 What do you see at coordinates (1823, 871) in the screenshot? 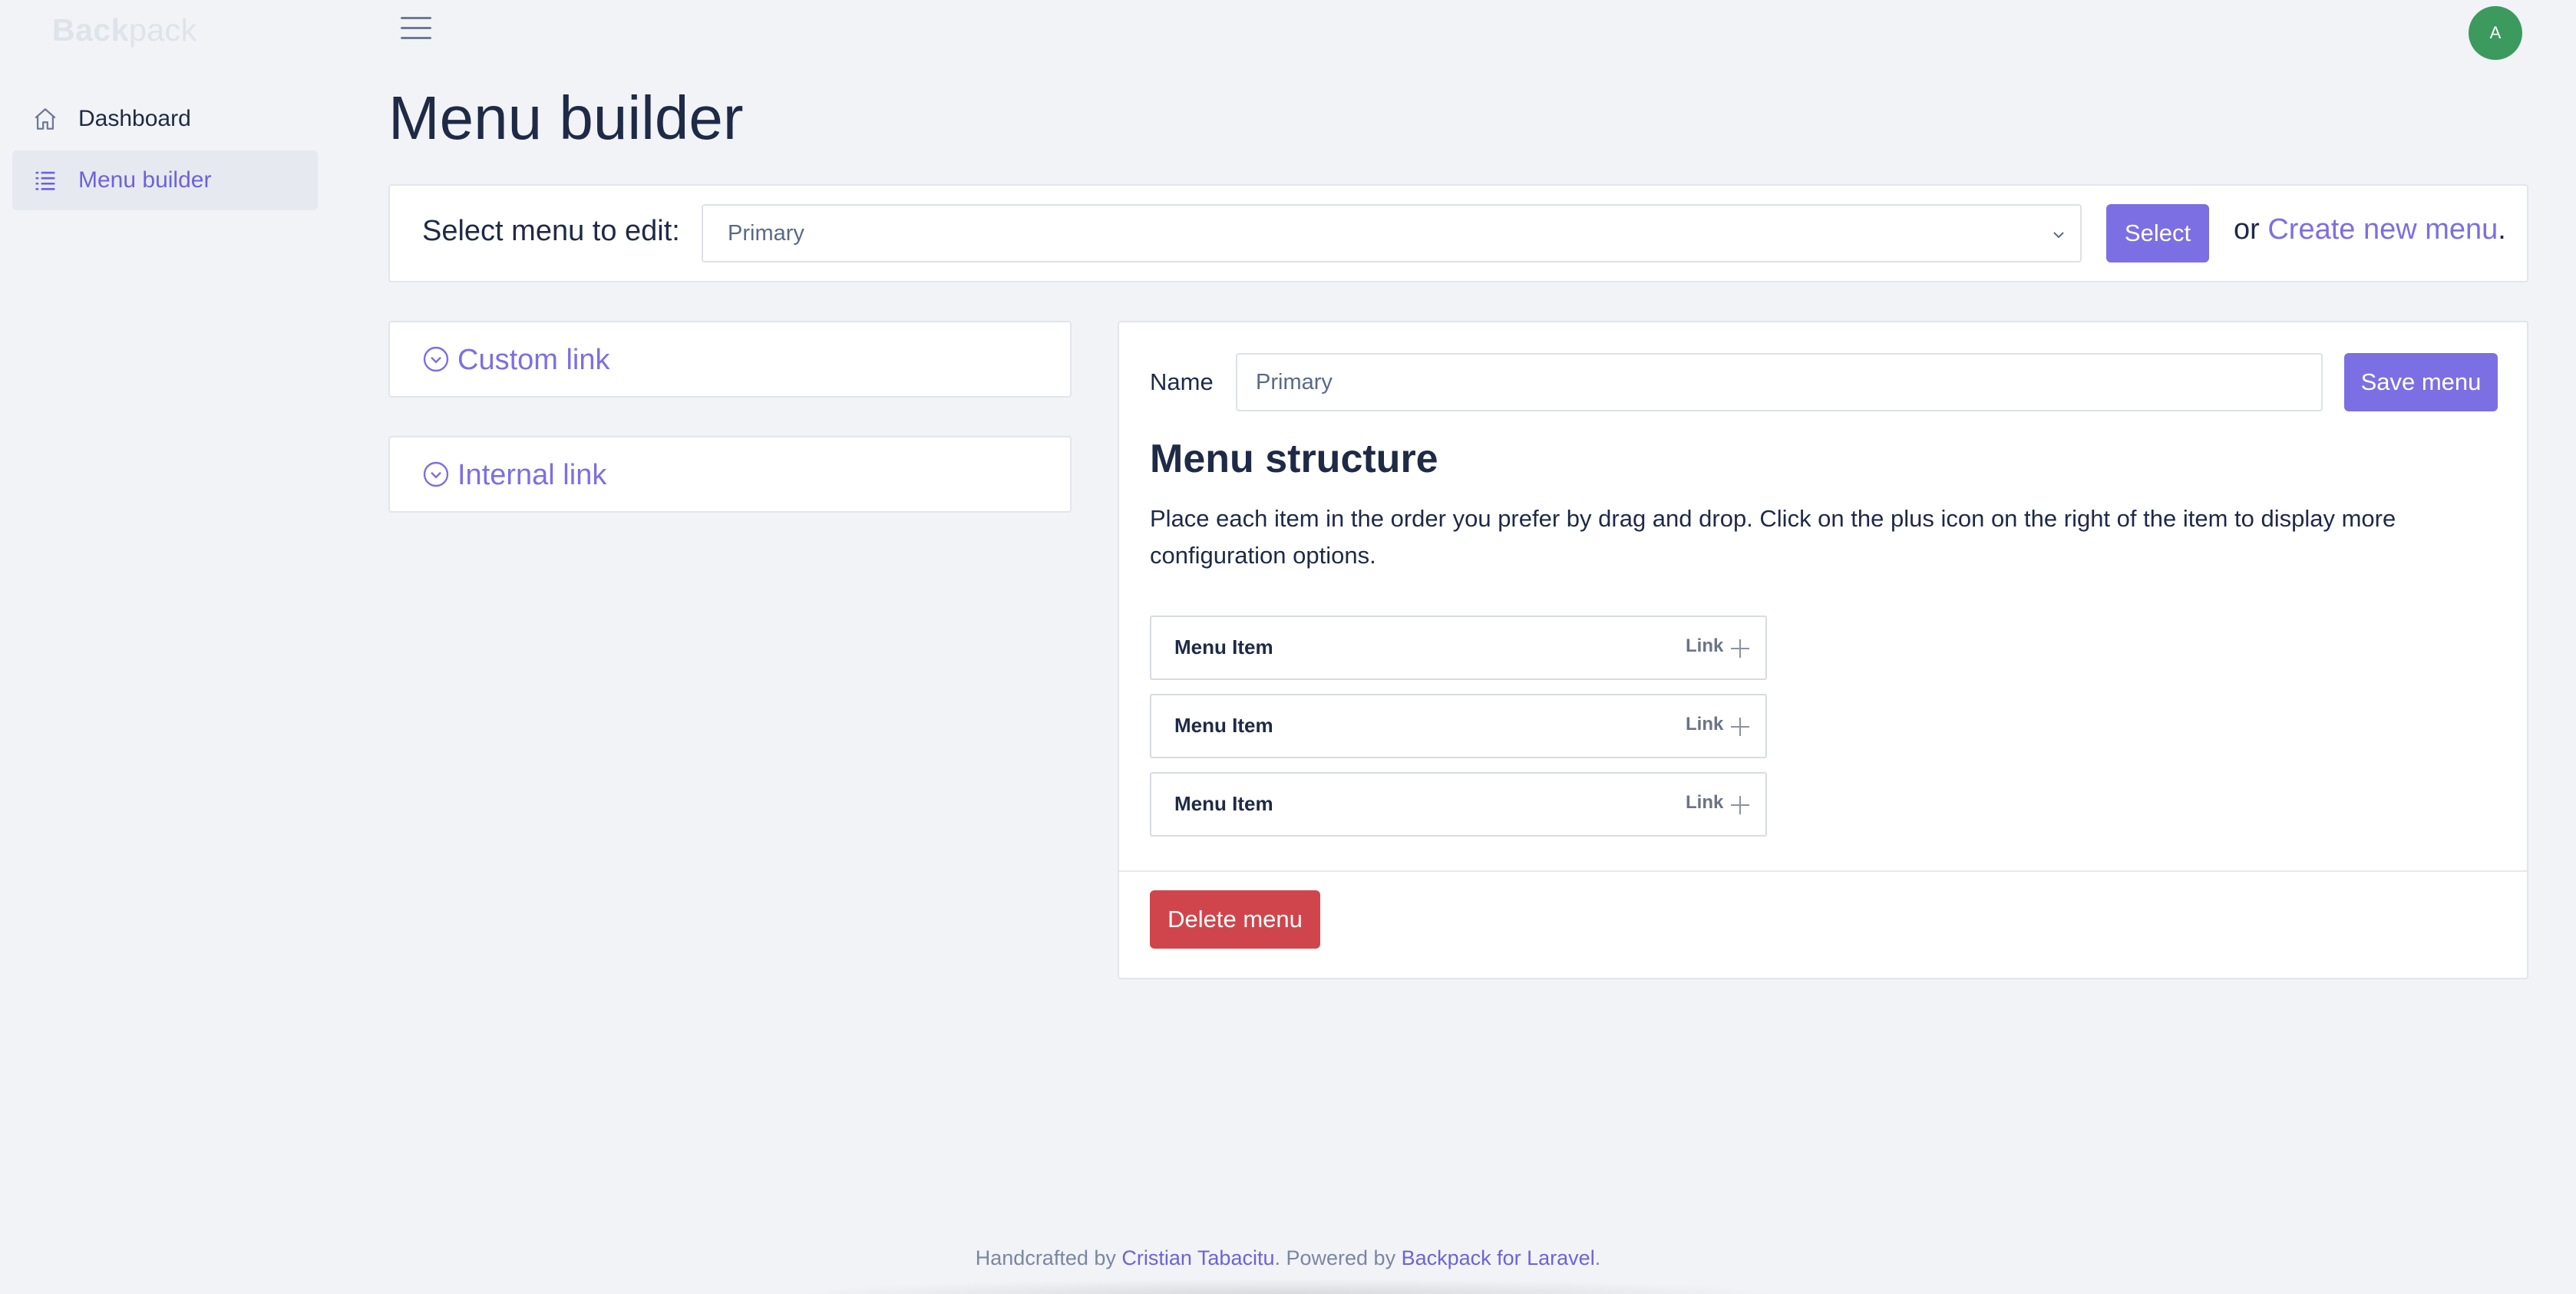
I see `card-footer-divider` at bounding box center [1823, 871].